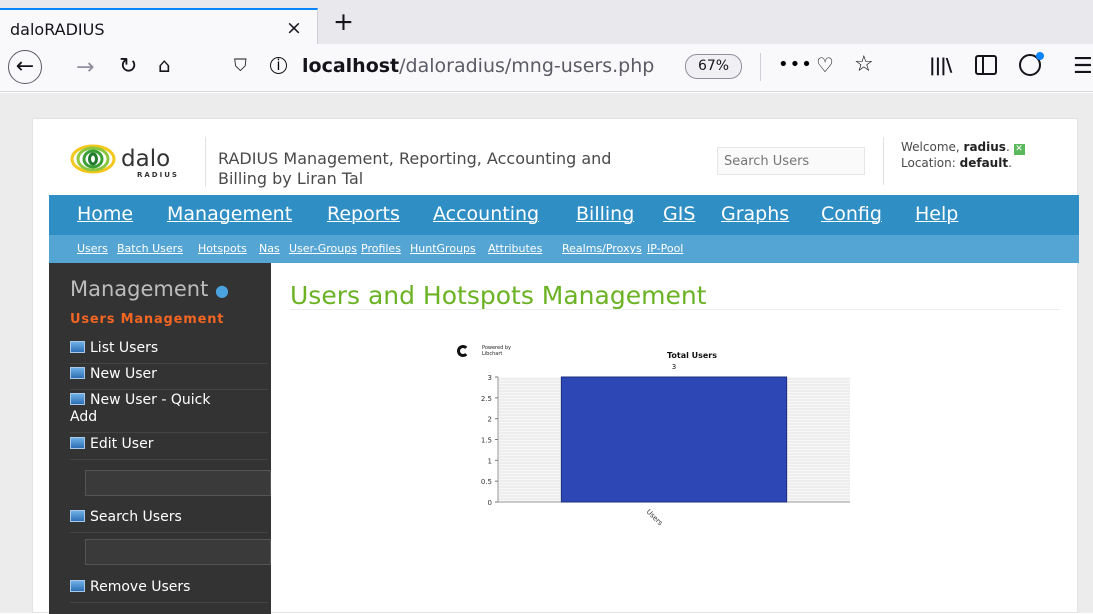 The height and width of the screenshot is (614, 1093). I want to click on sidebar-title: Management ●, so click(149, 289).